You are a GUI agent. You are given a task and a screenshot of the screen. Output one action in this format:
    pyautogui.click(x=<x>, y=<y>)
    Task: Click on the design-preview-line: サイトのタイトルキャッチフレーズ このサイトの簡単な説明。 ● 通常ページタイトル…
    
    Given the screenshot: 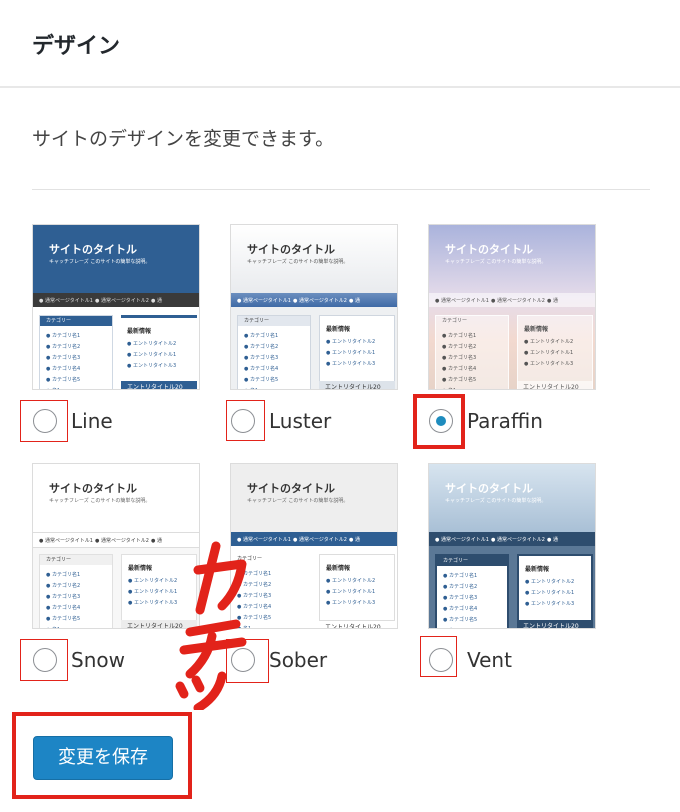 What is the action you would take?
    pyautogui.click(x=116, y=307)
    